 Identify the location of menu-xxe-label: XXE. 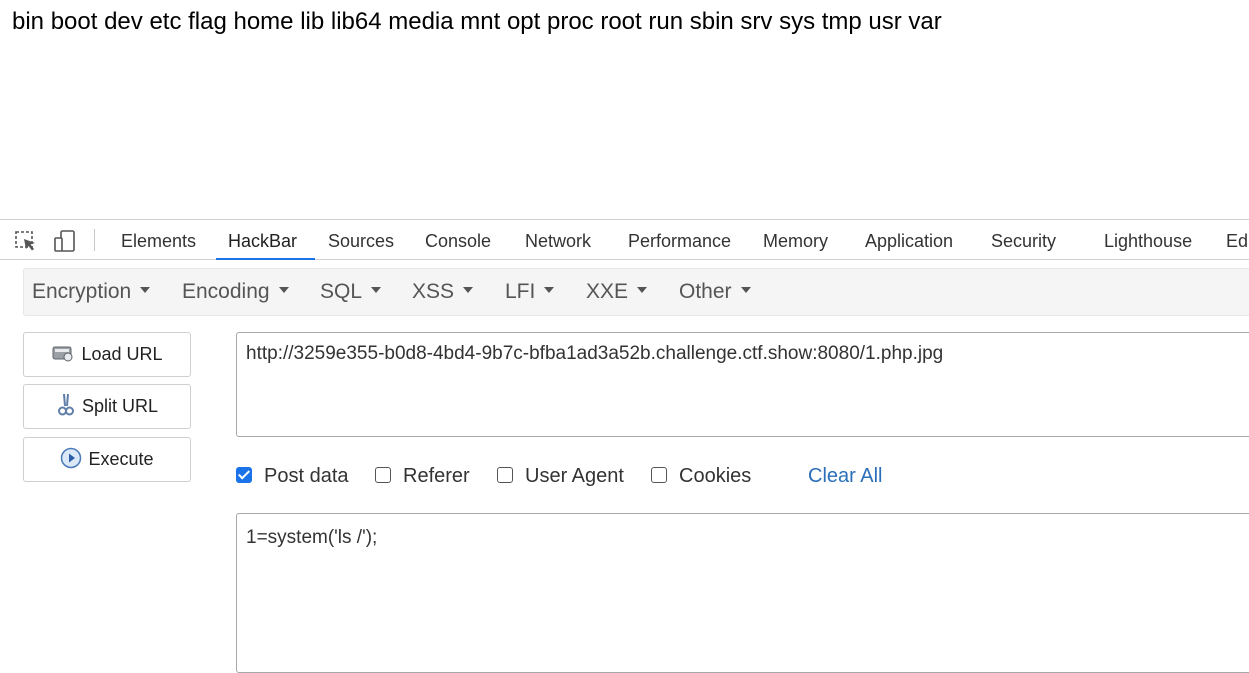
(607, 291).